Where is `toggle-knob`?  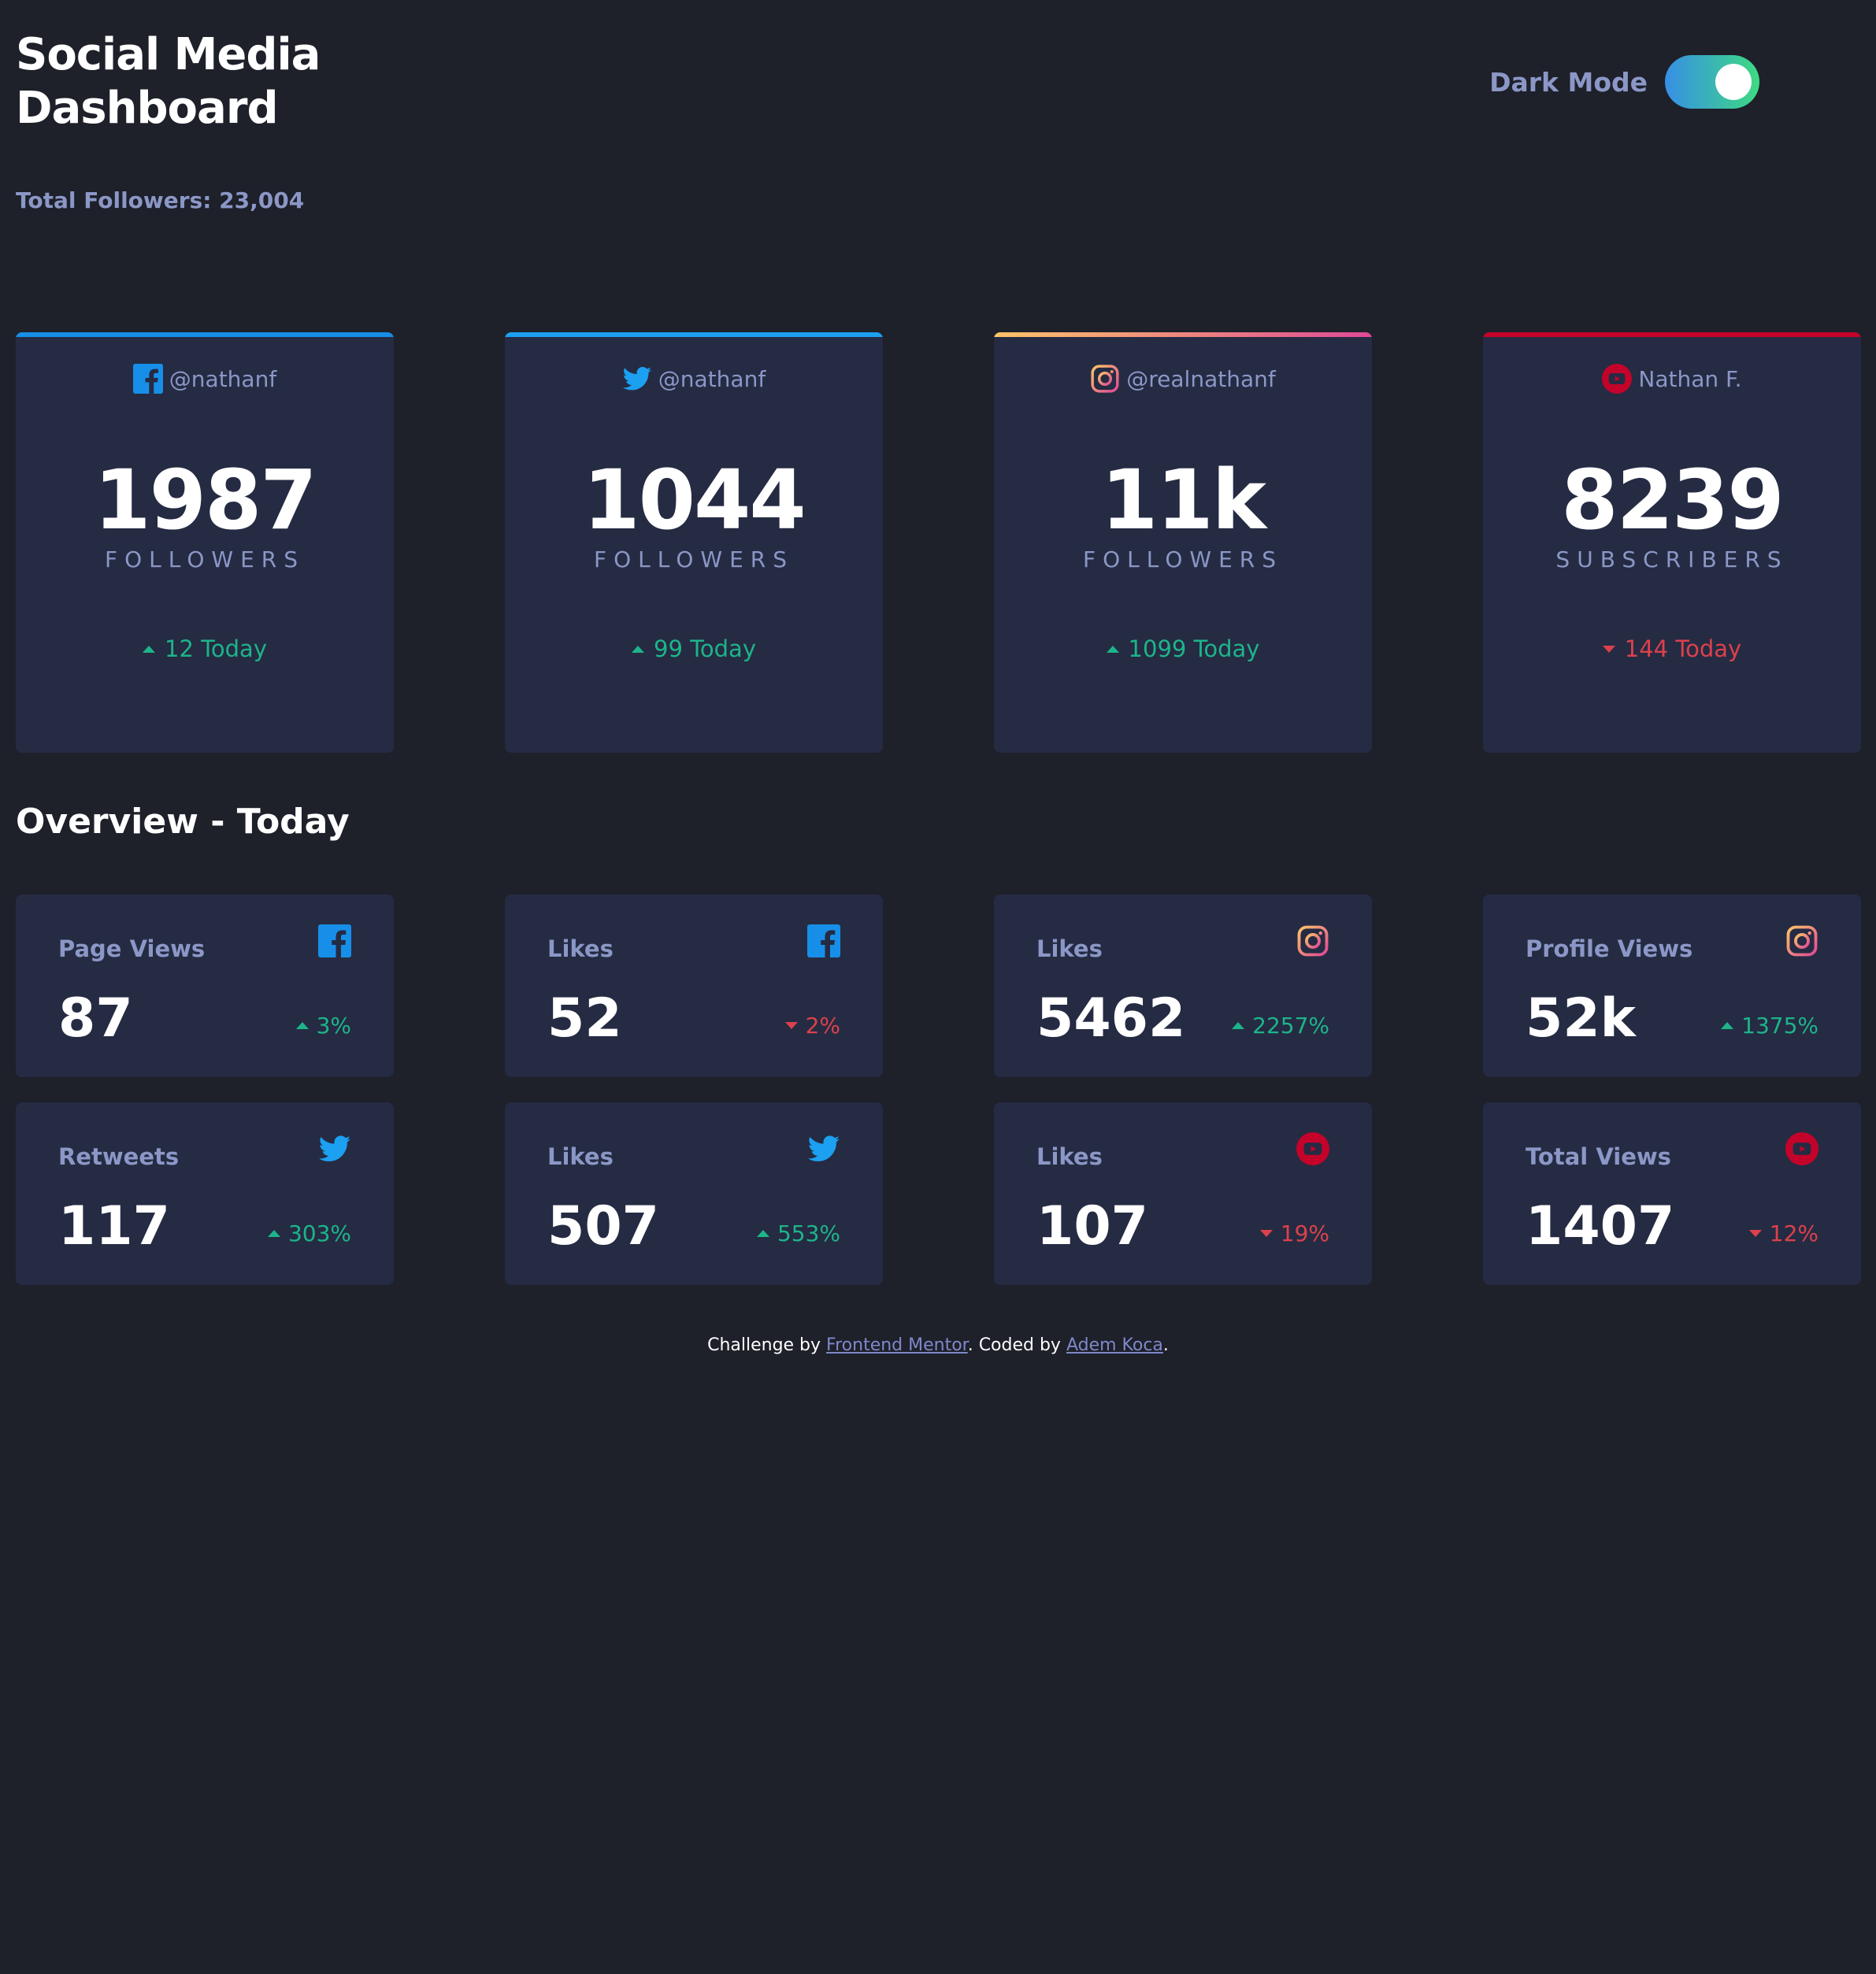
toggle-knob is located at coordinates (1733, 82).